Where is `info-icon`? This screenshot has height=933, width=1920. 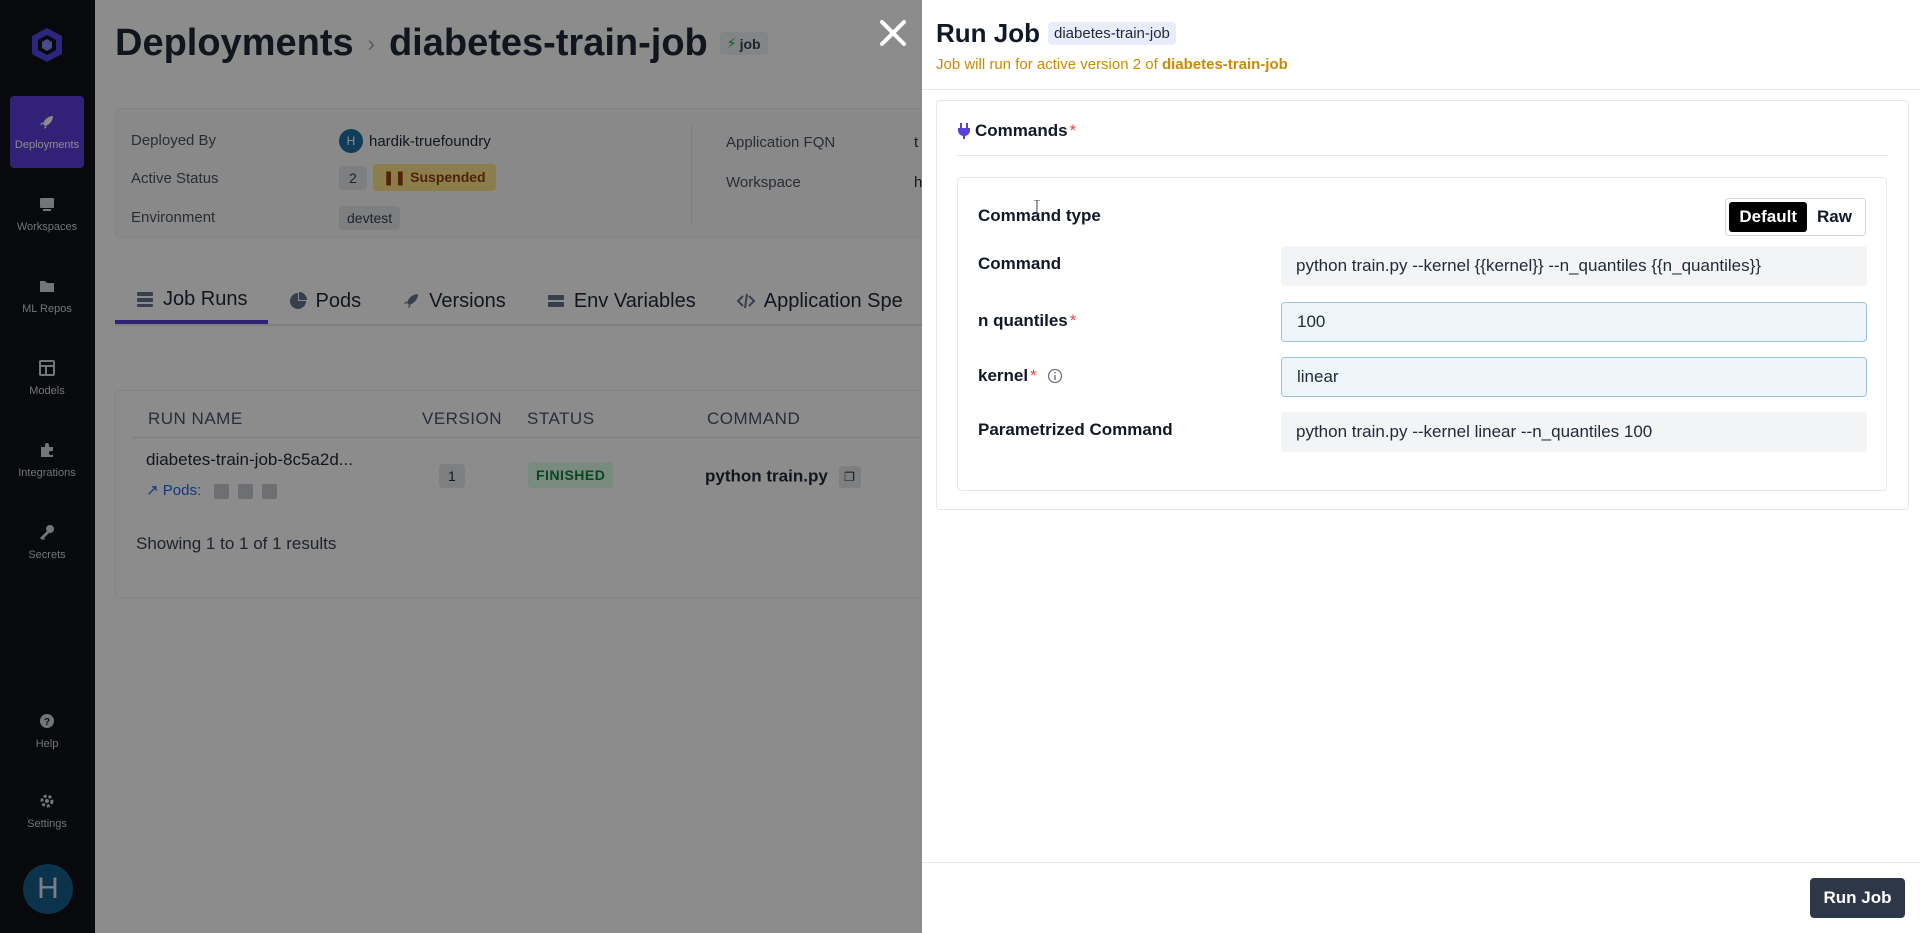
info-icon is located at coordinates (1055, 376).